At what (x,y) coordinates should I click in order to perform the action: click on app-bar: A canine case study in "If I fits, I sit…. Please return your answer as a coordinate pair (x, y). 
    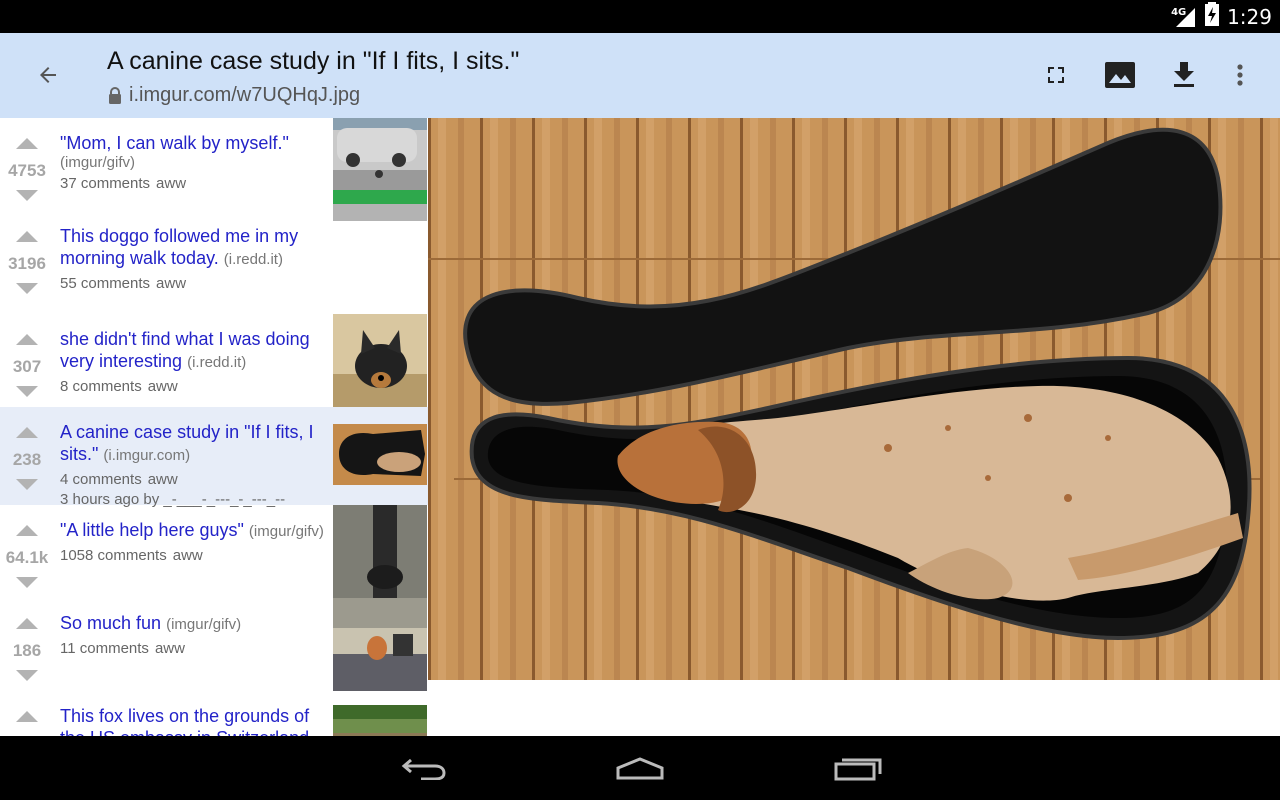
    Looking at the image, I should click on (640, 75).